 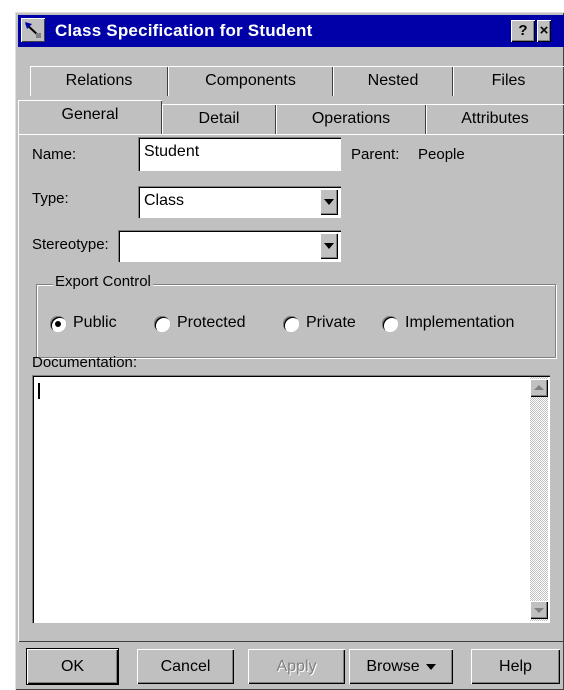 What do you see at coordinates (375, 154) in the screenshot?
I see `parent-label: Parent:` at bounding box center [375, 154].